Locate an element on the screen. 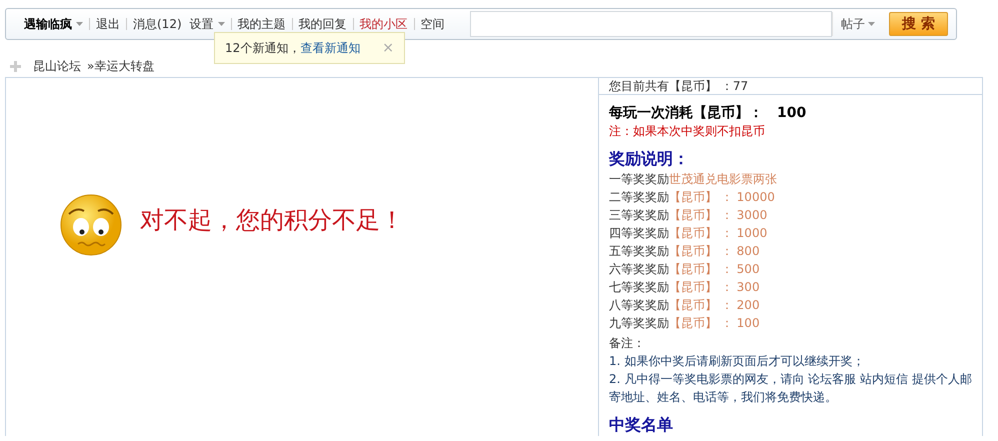 The width and height of the screenshot is (998, 441). reward-line: 二等奖奖励【昆币】 ： 10000 is located at coordinates (692, 197).